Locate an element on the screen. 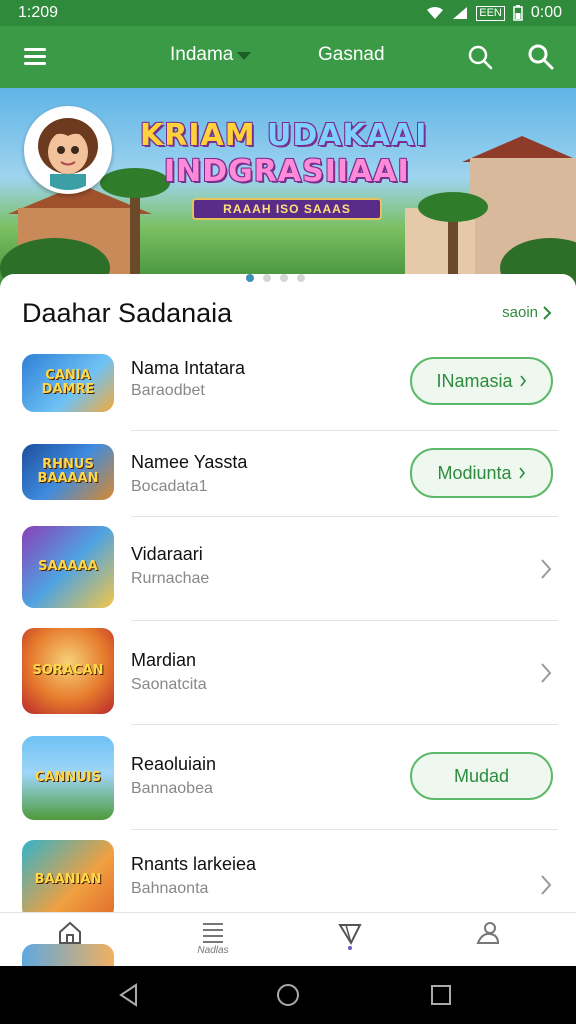  see-all-label: saoin is located at coordinates (520, 312).